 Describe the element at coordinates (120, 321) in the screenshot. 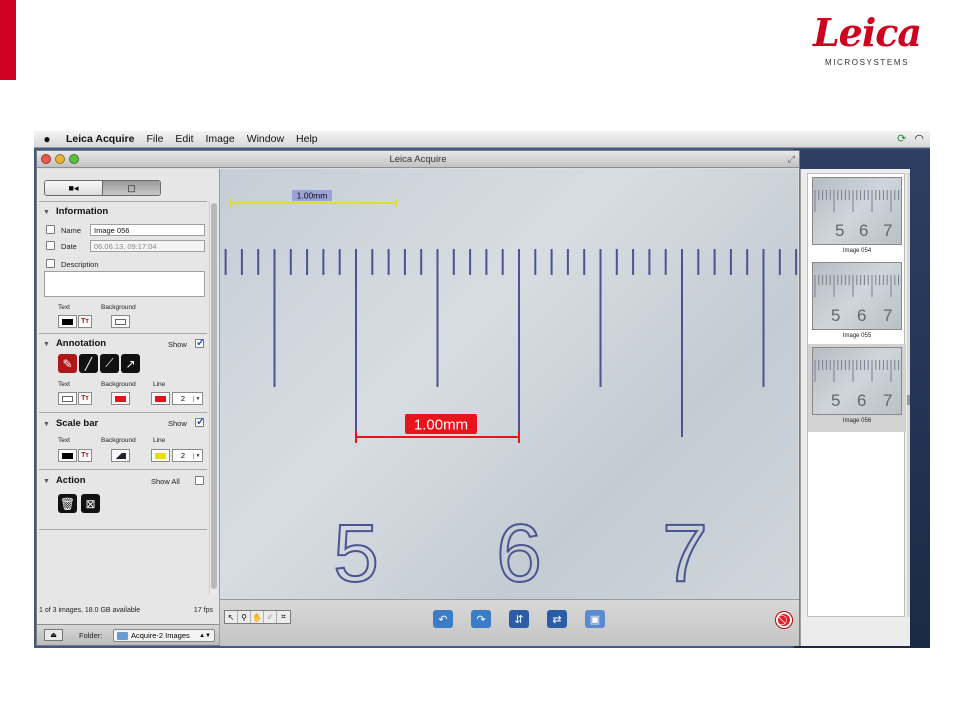

I see `info-background-color-swatch` at that location.